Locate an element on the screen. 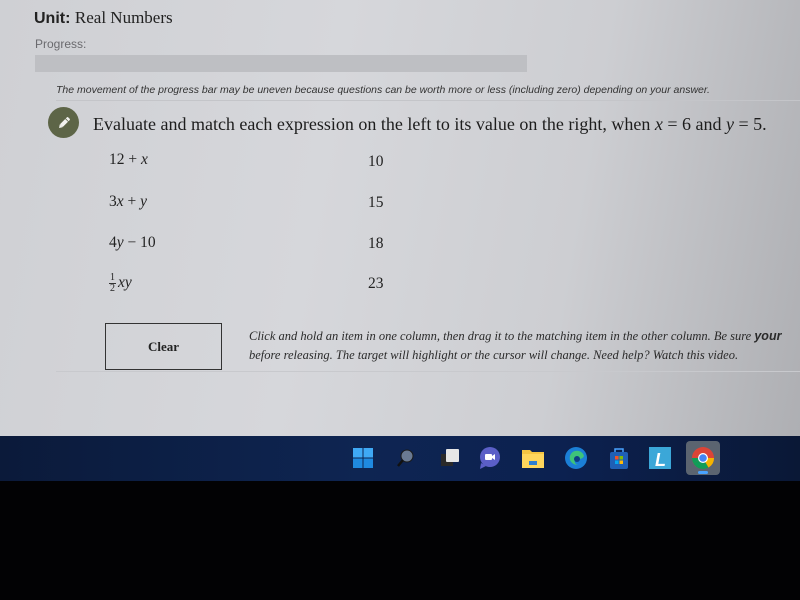  l-app-icon: L is located at coordinates (660, 458).